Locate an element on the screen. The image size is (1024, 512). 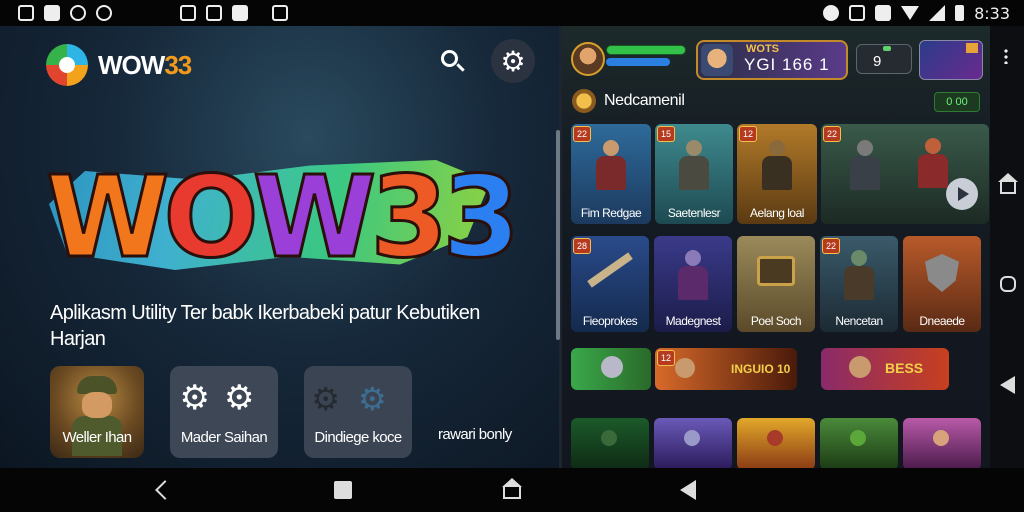
promo-card: BESS is located at coordinates (885, 369).